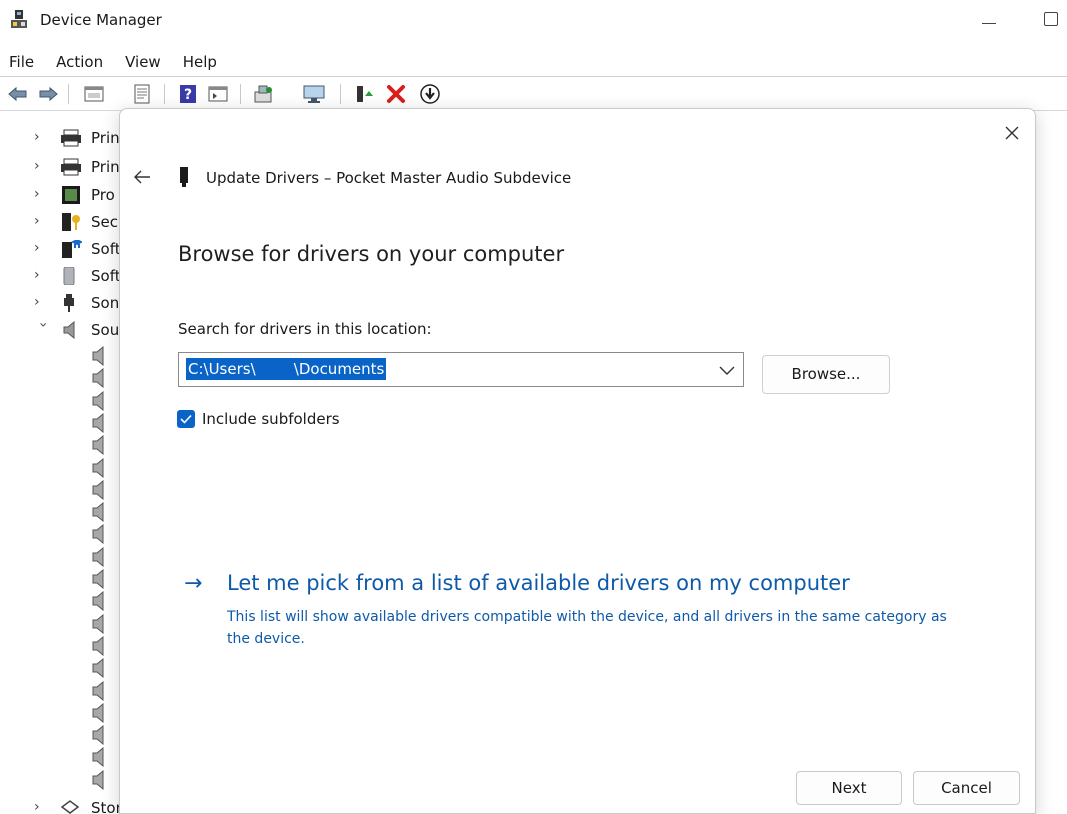 This screenshot has height=814, width=1067. Describe the element at coordinates (533, 94) in the screenshot. I see `toolbar: ?` at that location.